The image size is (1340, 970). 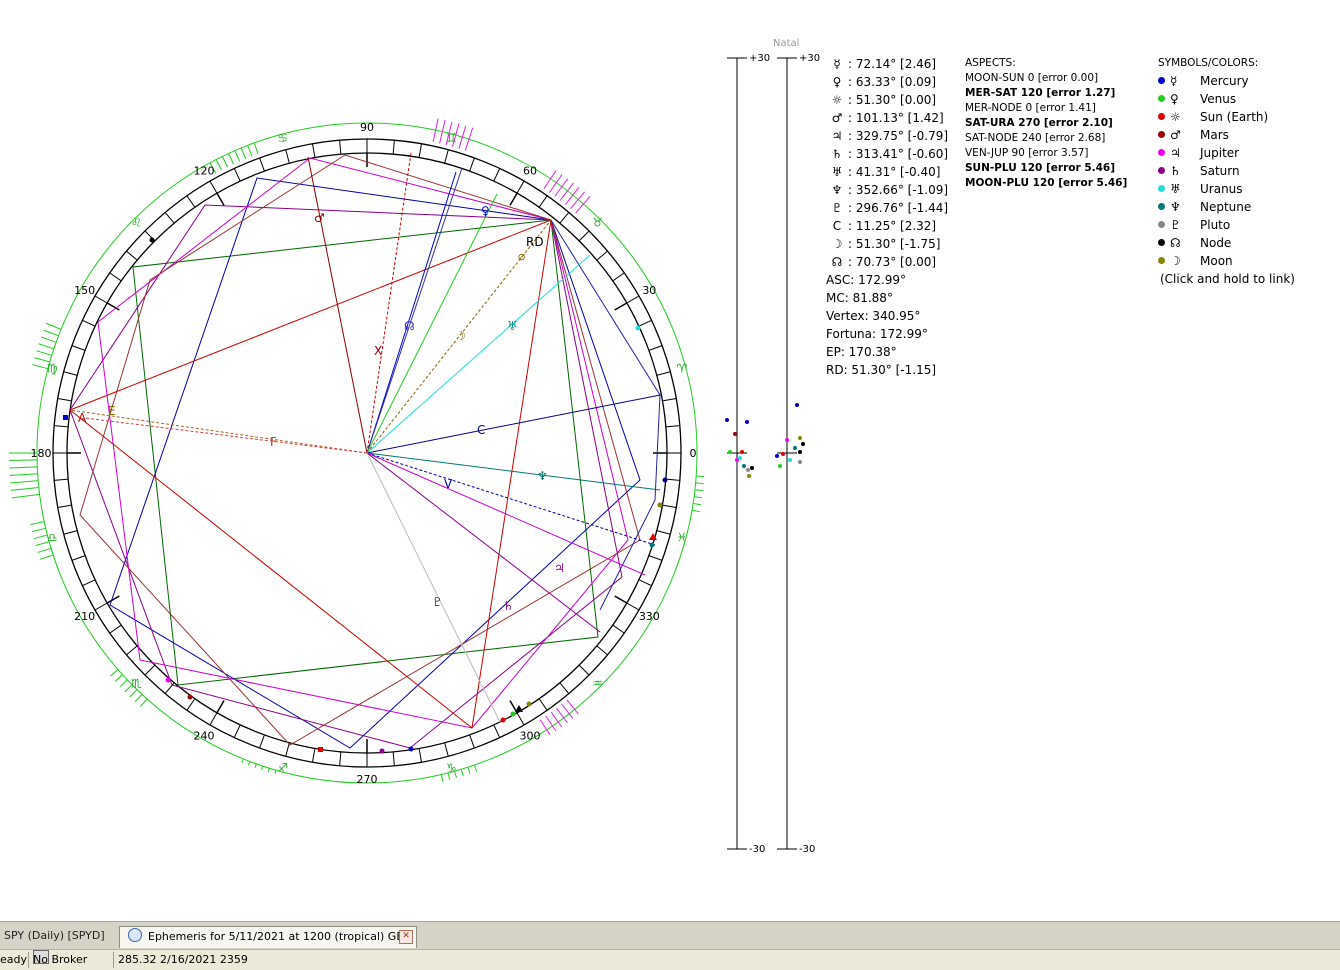 What do you see at coordinates (837, 100) in the screenshot?
I see `sun-icon: ☼` at bounding box center [837, 100].